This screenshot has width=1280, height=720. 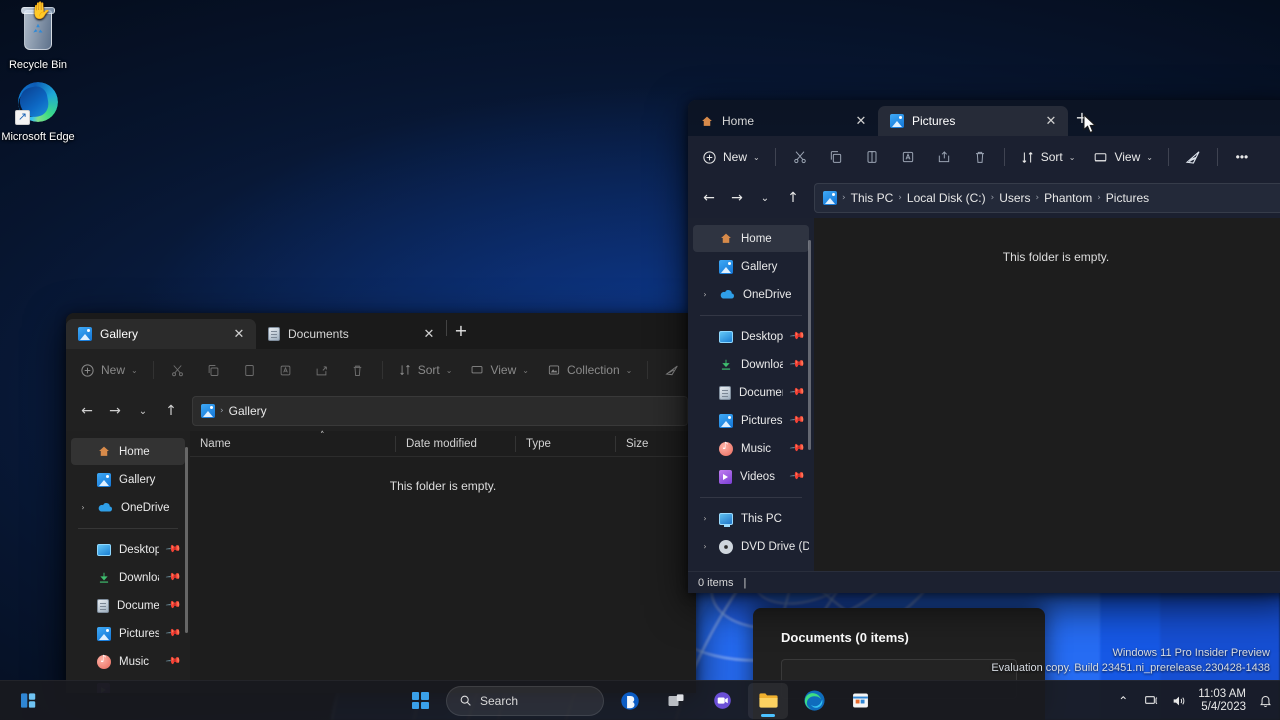 What do you see at coordinates (351, 334) in the screenshot?
I see `tab-documents: Documents ✕` at bounding box center [351, 334].